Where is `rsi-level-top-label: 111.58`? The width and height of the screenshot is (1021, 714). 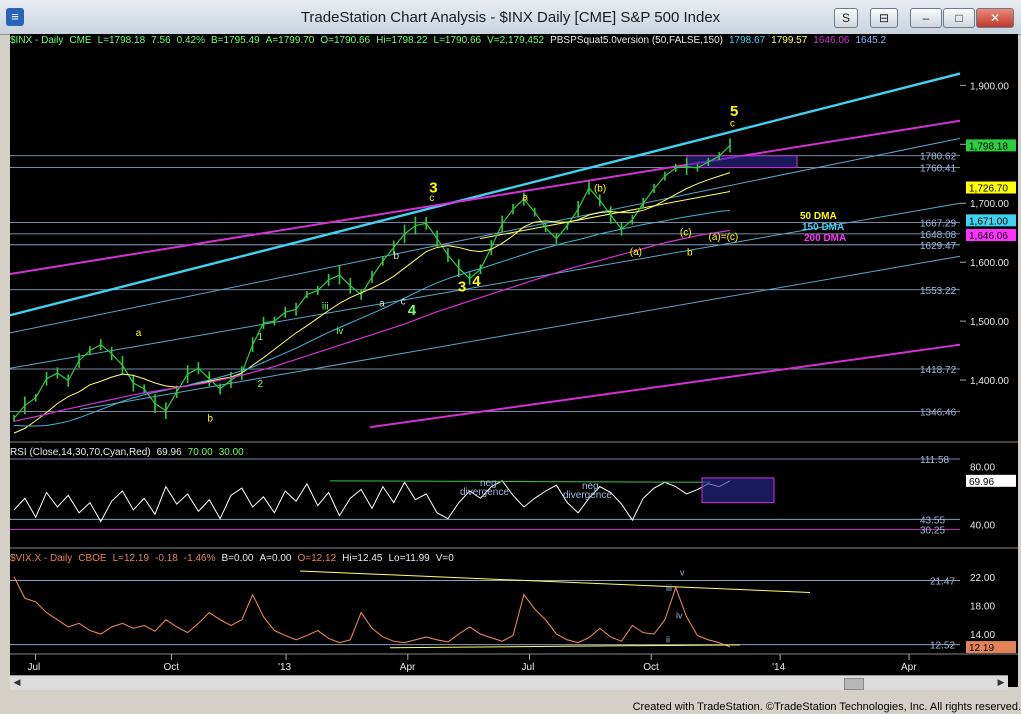
rsi-level-top-label: 111.58 is located at coordinates (935, 460).